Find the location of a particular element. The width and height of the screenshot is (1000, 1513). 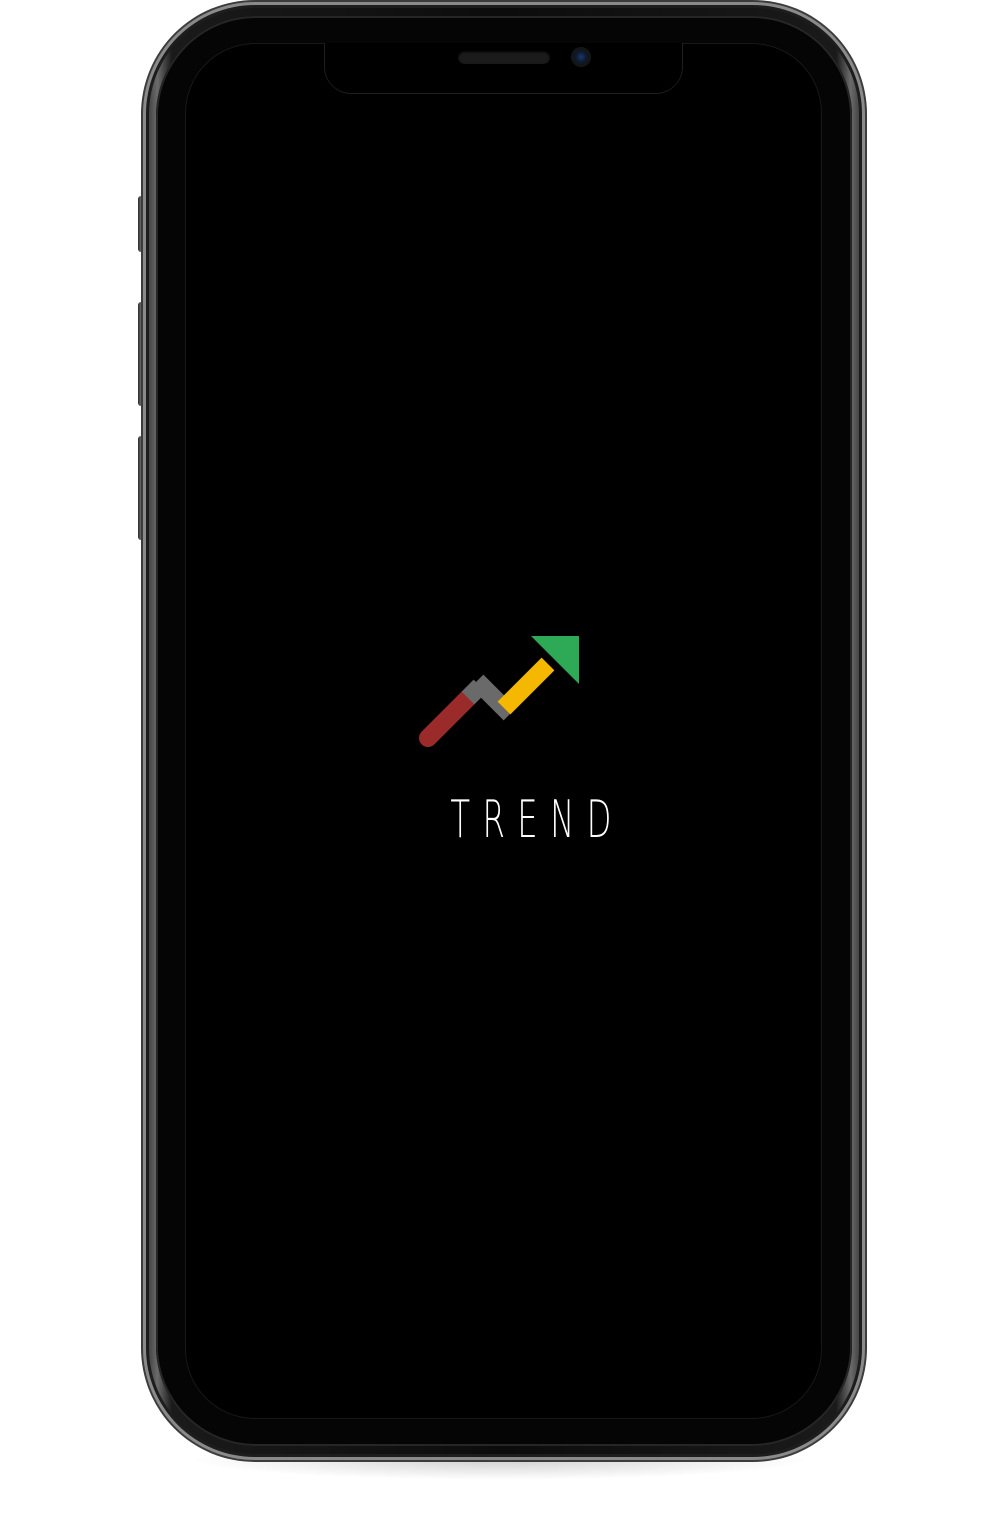

app-name-title: TREND is located at coordinates (537, 820).